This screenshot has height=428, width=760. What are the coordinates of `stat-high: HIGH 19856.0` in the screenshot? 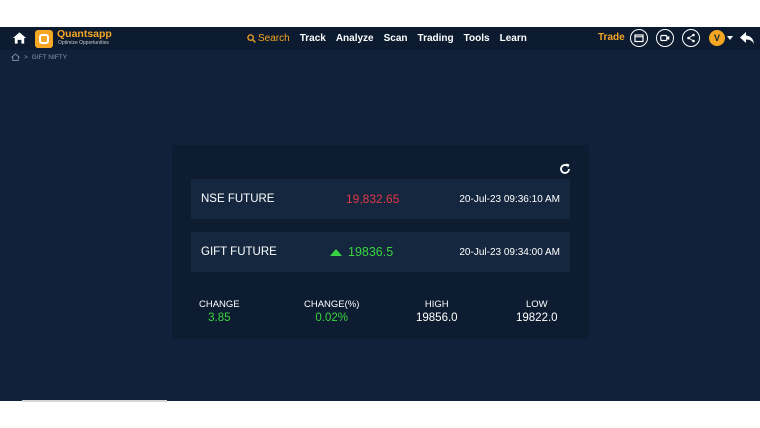 It's located at (437, 311).